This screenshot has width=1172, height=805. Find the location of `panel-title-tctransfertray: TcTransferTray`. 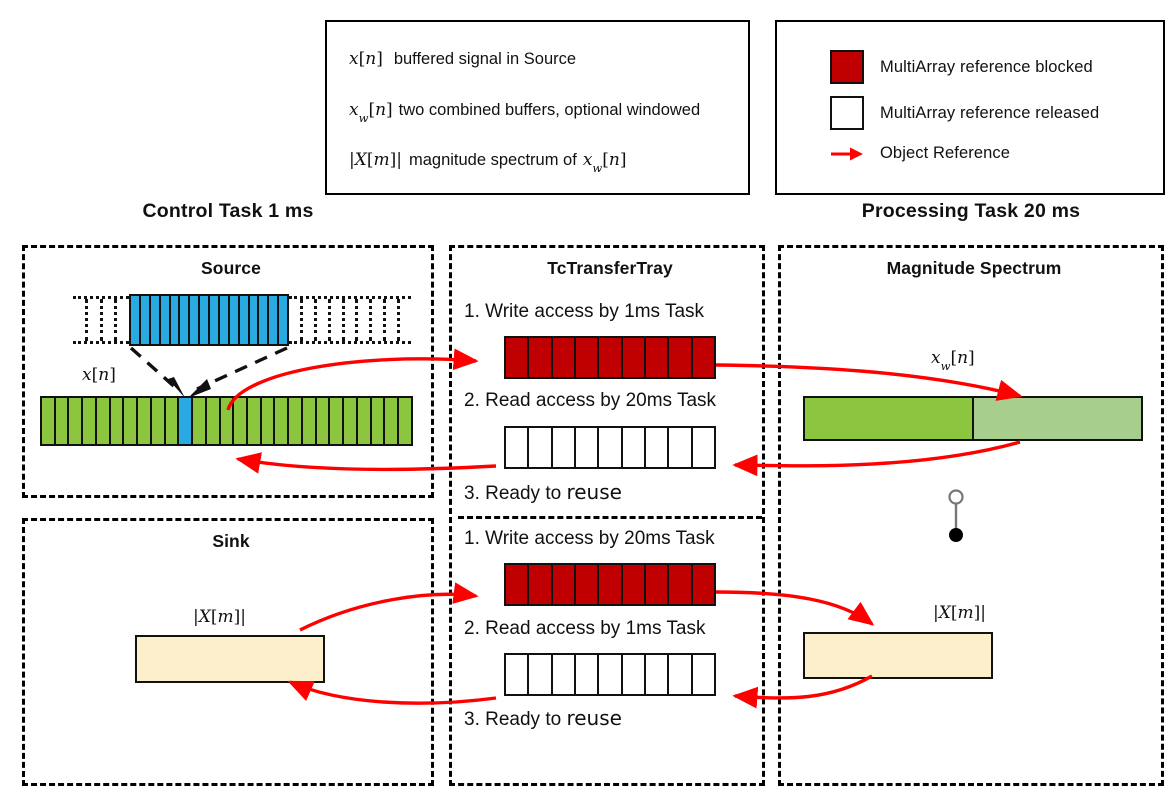

panel-title-tctransfertray: TcTransferTray is located at coordinates (610, 268).